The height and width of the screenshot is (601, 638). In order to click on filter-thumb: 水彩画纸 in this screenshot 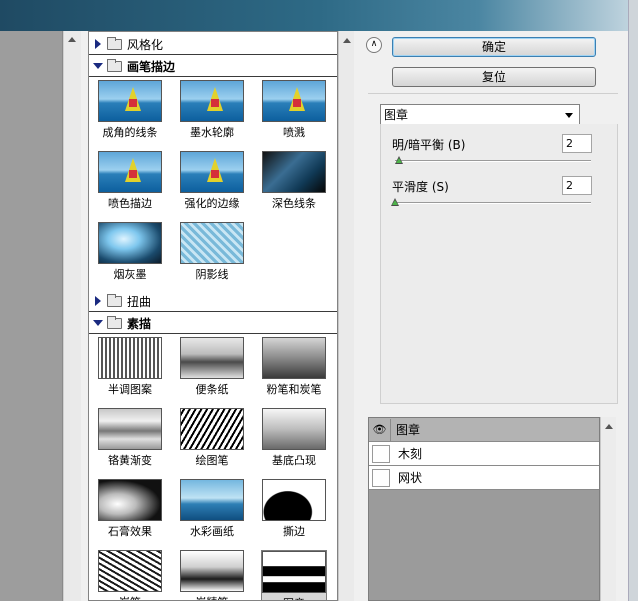, I will do `click(212, 509)`.